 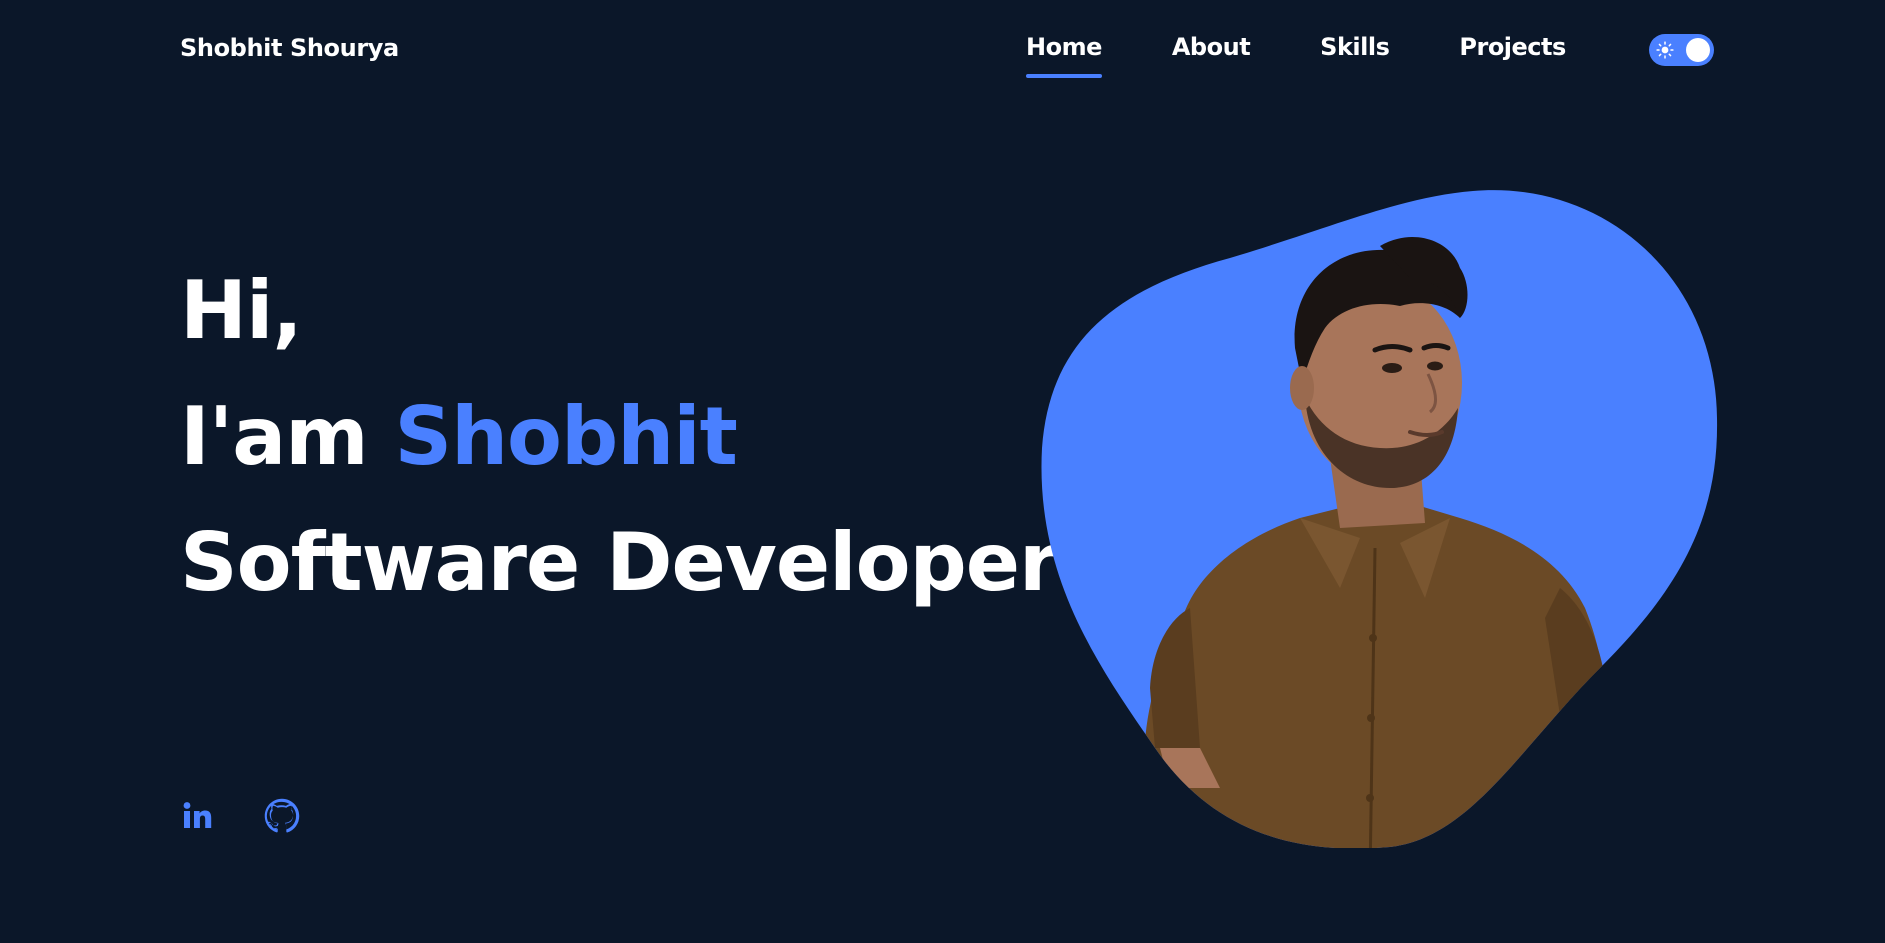 I want to click on nav-item-home: Home, so click(x=1064, y=55).